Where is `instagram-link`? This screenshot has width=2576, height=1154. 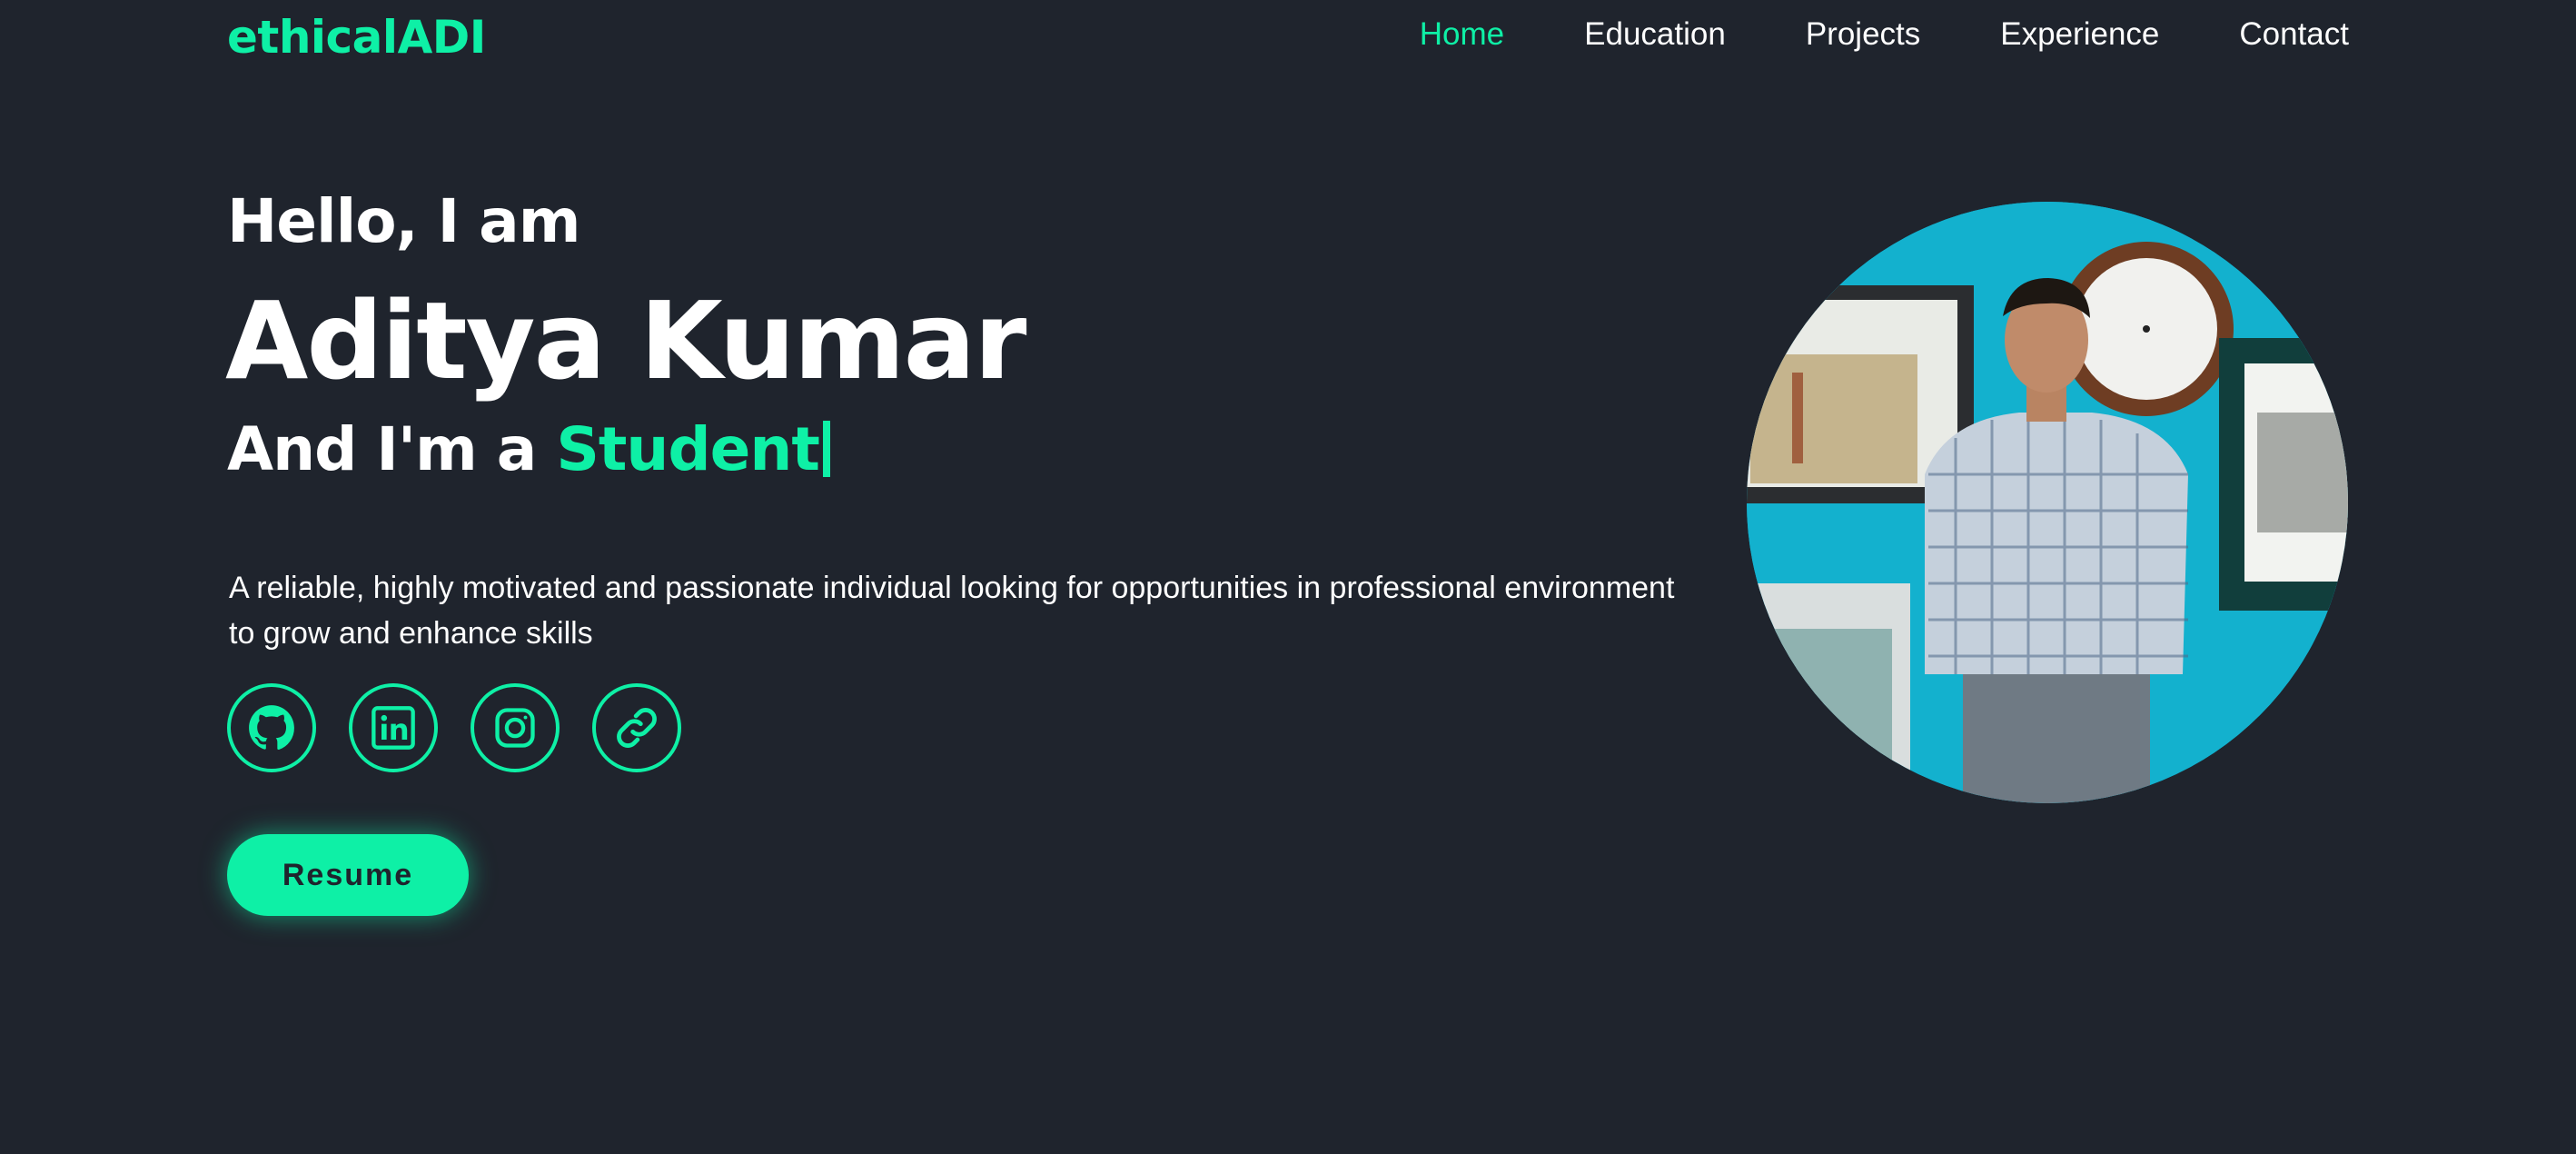 instagram-link is located at coordinates (515, 727).